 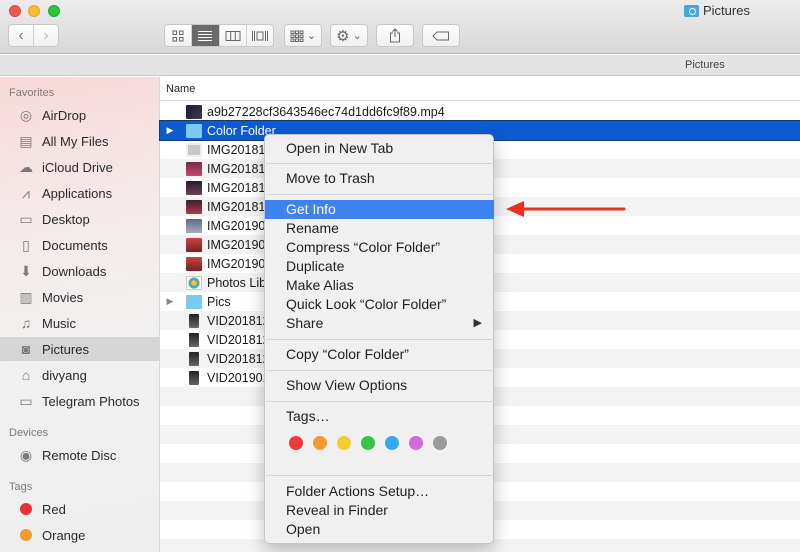 What do you see at coordinates (34, 11) in the screenshot?
I see `minimize-window-button` at bounding box center [34, 11].